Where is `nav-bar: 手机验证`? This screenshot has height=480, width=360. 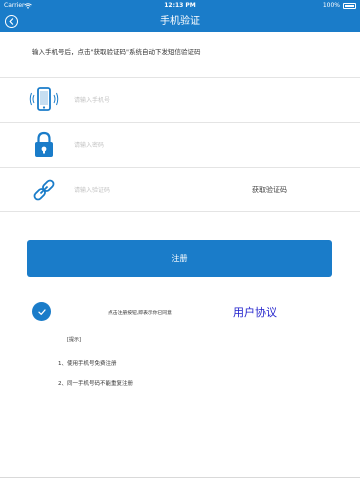 nav-bar: 手机验证 is located at coordinates (180, 21).